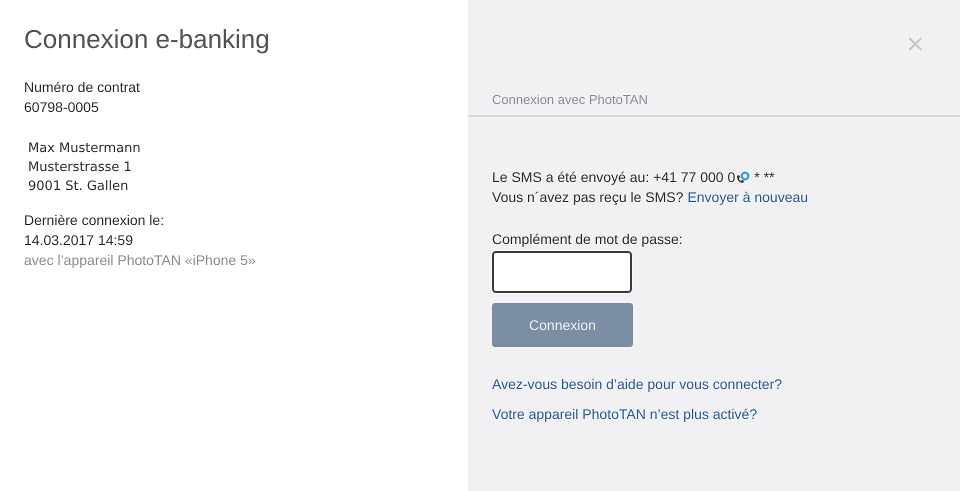  Describe the element at coordinates (747, 197) in the screenshot. I see `resend-link: Envoyer à nouveau` at that location.